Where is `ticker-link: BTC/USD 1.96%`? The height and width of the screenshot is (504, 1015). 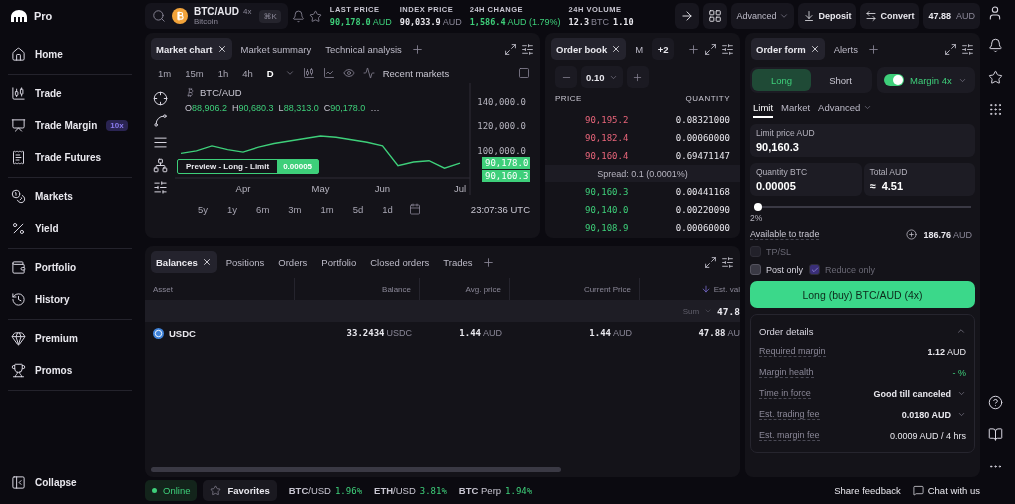 ticker-link: BTC/USD 1.96% is located at coordinates (325, 490).